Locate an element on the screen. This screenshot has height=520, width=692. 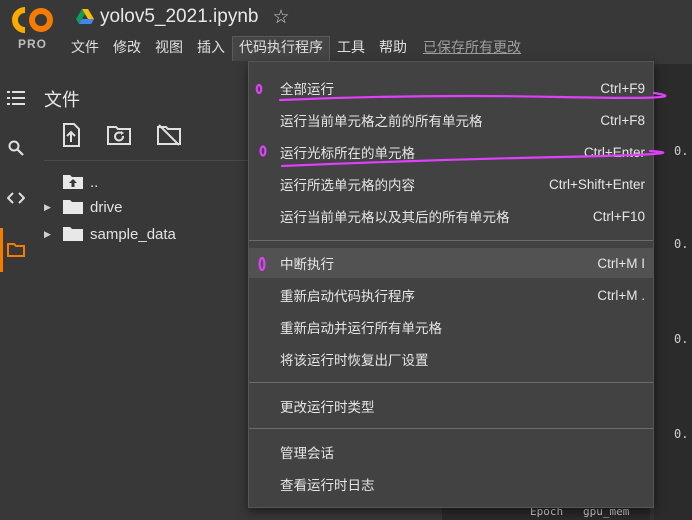
star-icon: ☆ is located at coordinates (280, 17).